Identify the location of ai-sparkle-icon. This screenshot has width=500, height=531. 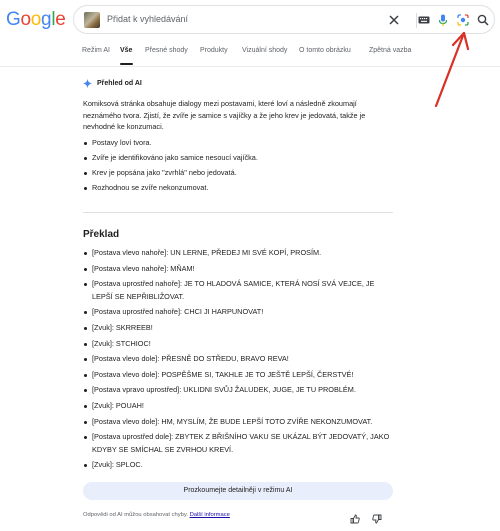
(87, 83).